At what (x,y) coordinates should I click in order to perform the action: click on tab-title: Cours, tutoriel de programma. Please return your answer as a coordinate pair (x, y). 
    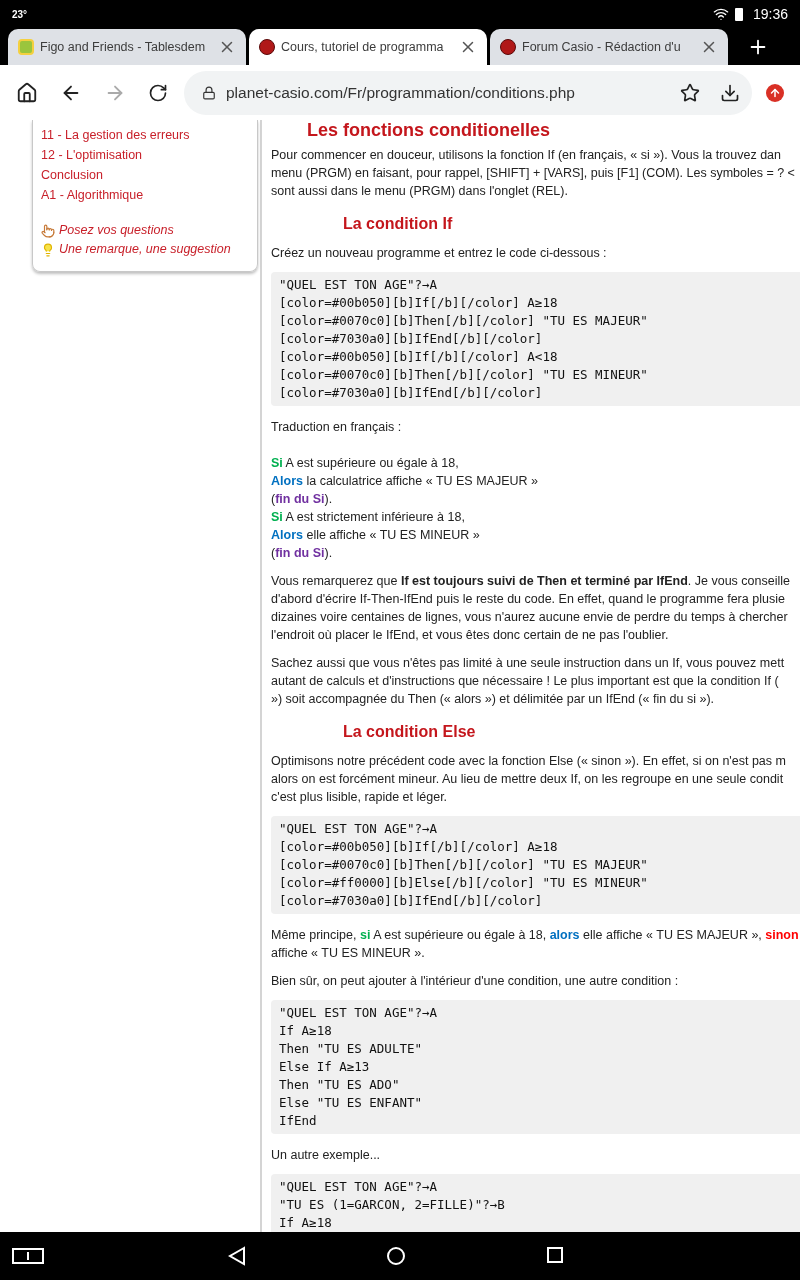
    Looking at the image, I should click on (363, 47).